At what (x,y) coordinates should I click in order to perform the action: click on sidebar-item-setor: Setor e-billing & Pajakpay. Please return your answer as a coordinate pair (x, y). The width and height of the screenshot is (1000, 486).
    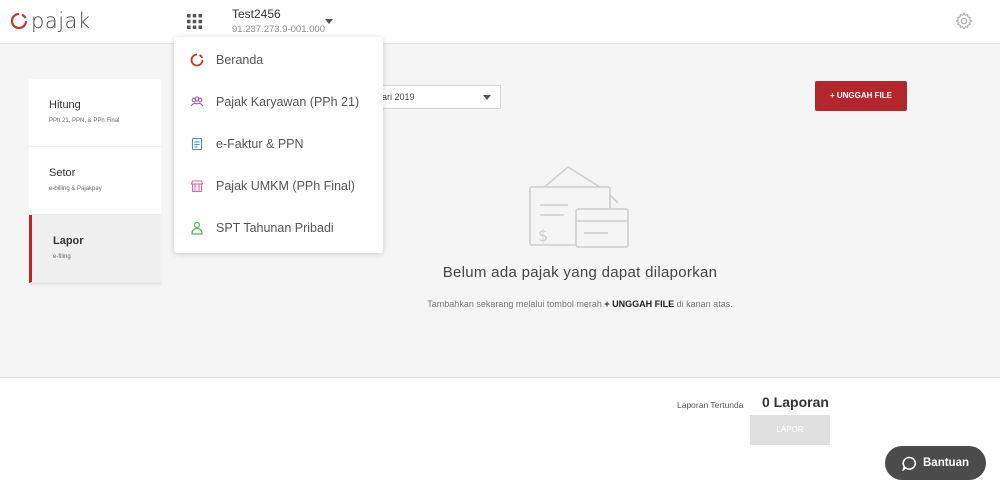
    Looking at the image, I should click on (95, 181).